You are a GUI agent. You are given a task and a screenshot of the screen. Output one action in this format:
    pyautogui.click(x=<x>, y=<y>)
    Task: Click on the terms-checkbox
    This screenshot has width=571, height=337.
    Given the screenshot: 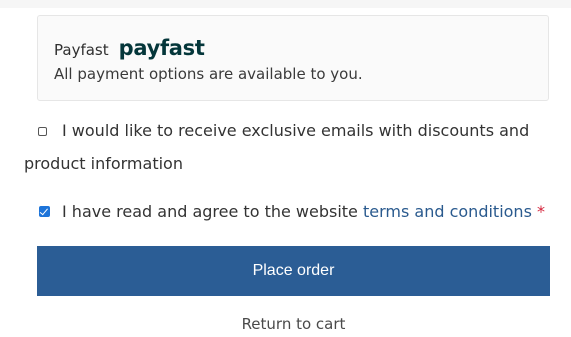 What is the action you would take?
    pyautogui.click(x=44, y=211)
    